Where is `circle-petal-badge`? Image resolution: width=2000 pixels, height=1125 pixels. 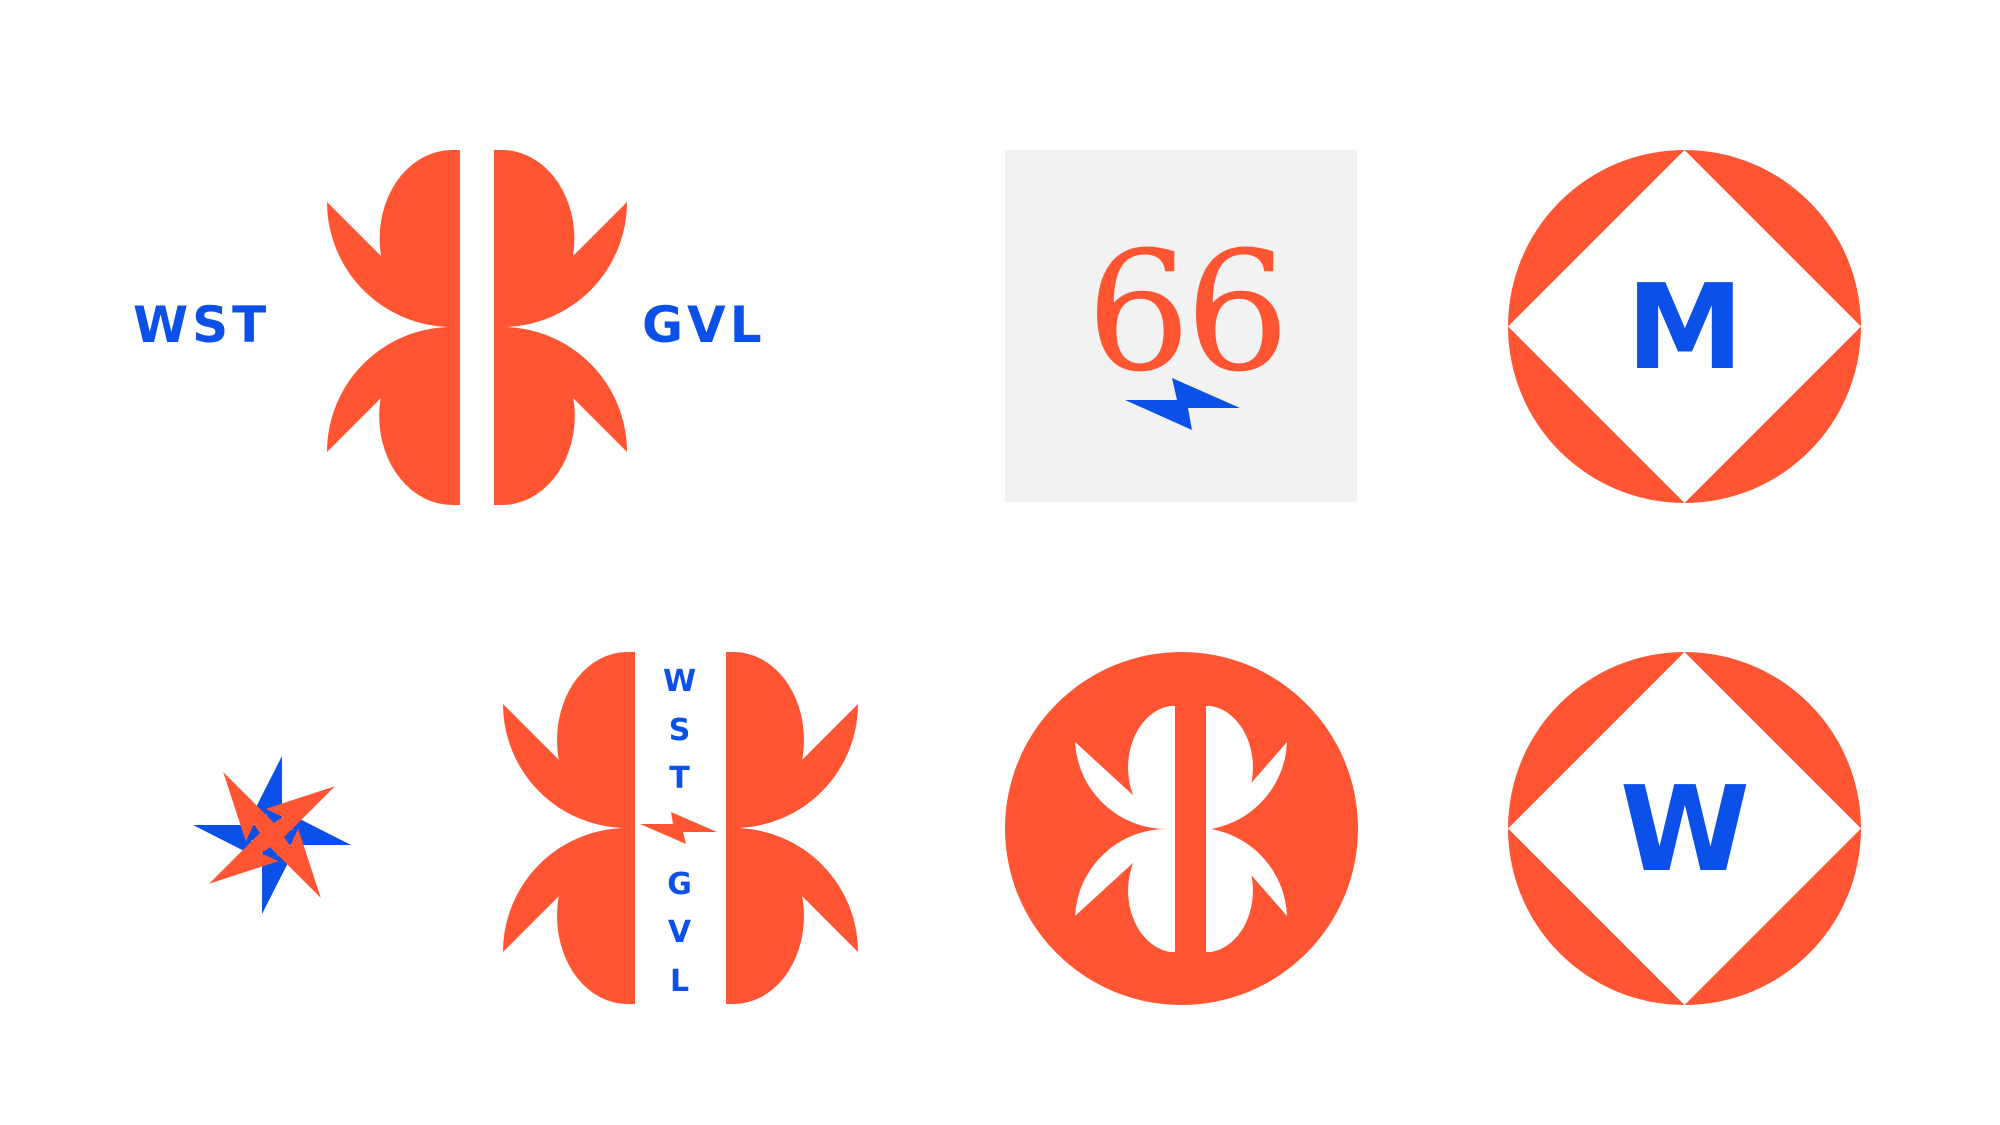 circle-petal-badge is located at coordinates (1181, 828).